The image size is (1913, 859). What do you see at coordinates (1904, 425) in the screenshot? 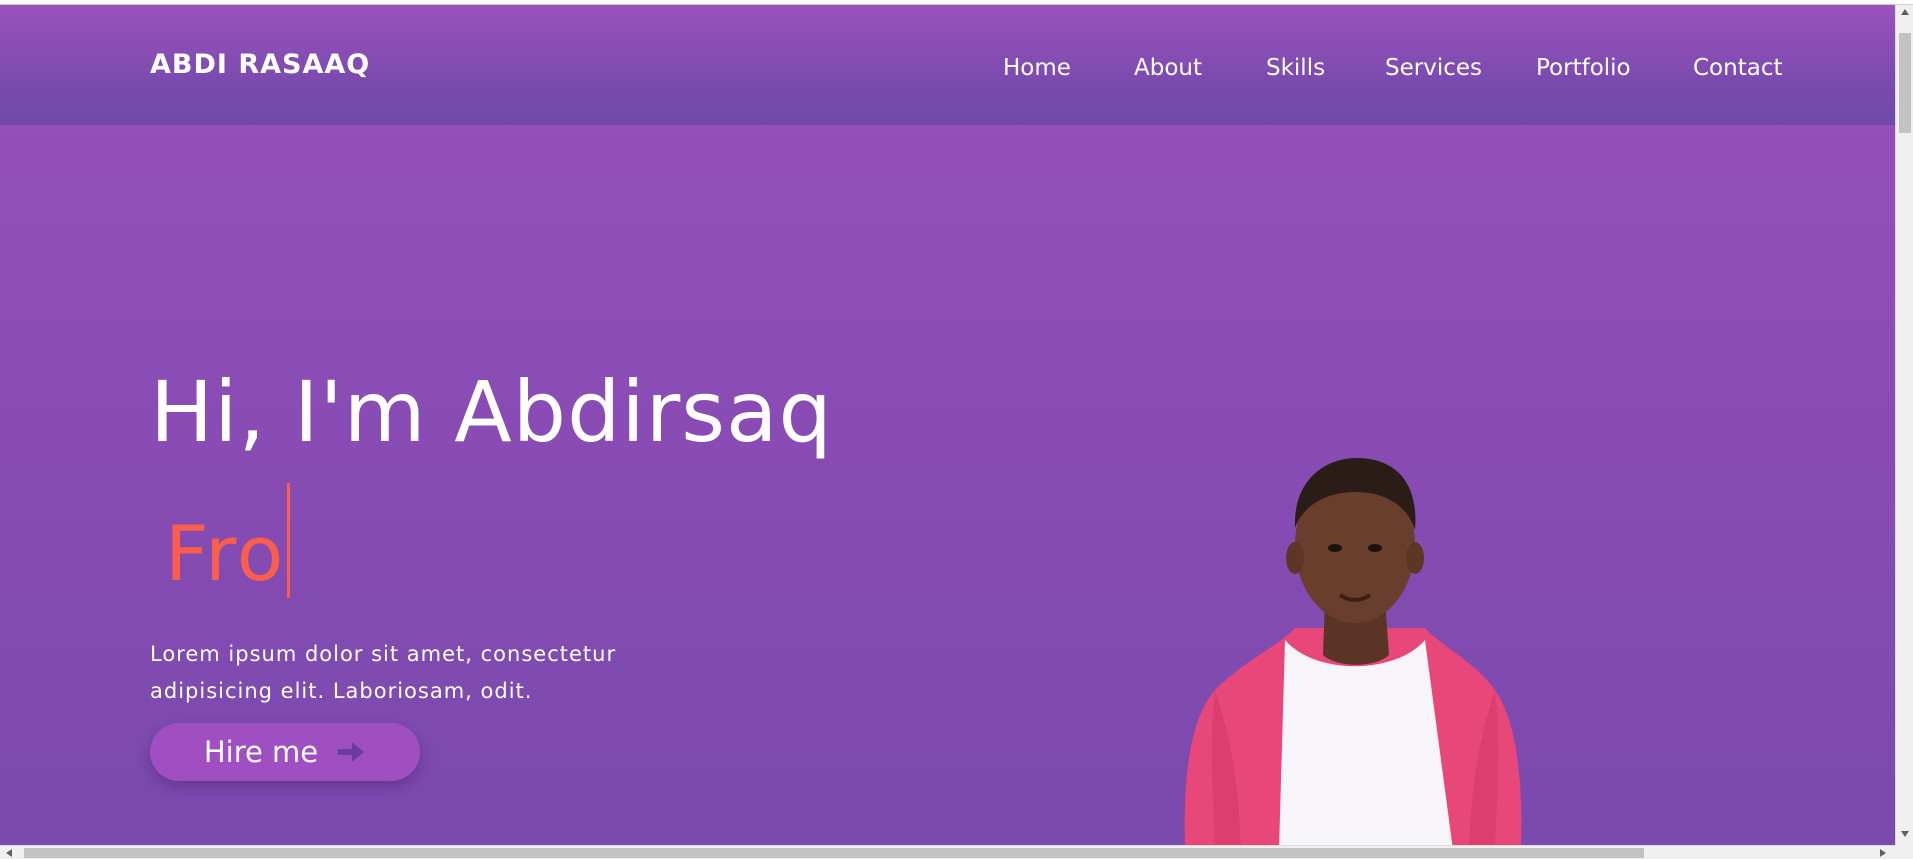
I see `vertical-scrollbar` at bounding box center [1904, 425].